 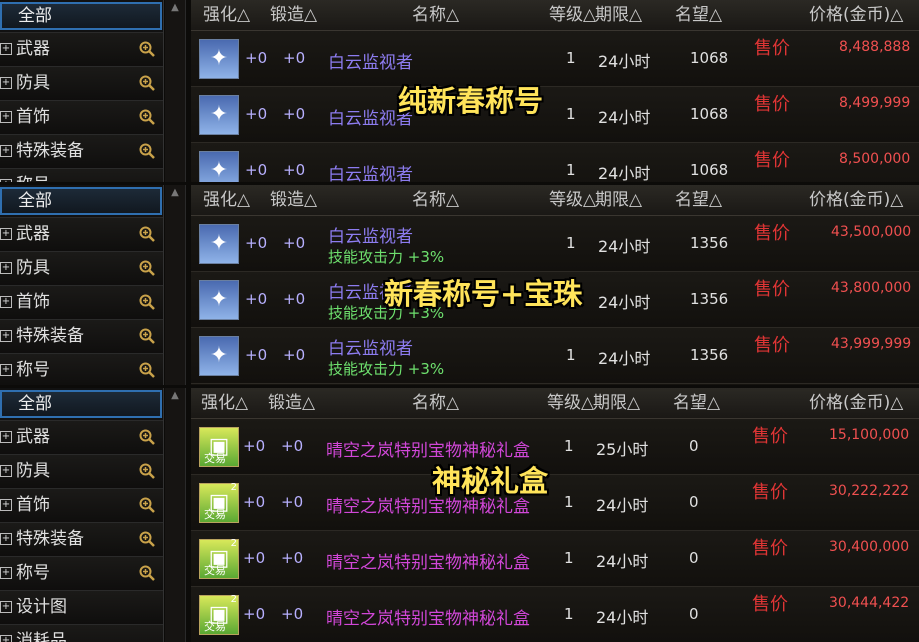 I want to click on table-row: ✦ +0 +0 白云监视者 1 24小时 1068 售价 8,500,000, so click(x=555, y=162).